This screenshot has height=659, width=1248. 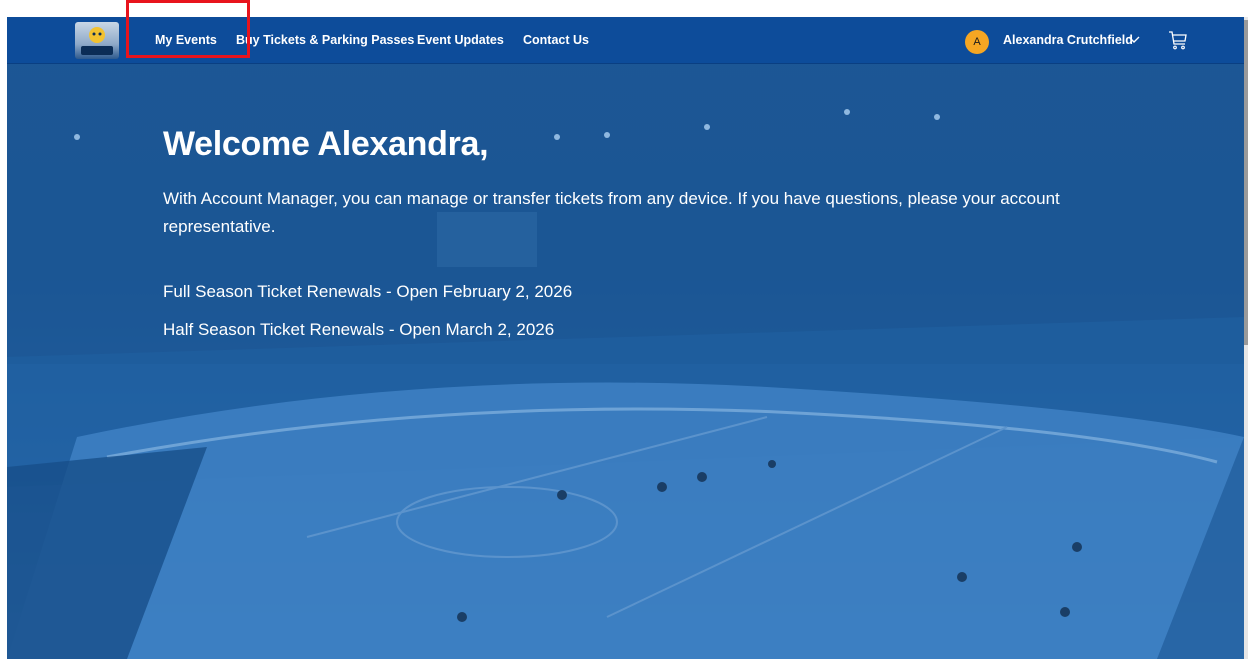 What do you see at coordinates (977, 42) in the screenshot?
I see `user-avatar: A` at bounding box center [977, 42].